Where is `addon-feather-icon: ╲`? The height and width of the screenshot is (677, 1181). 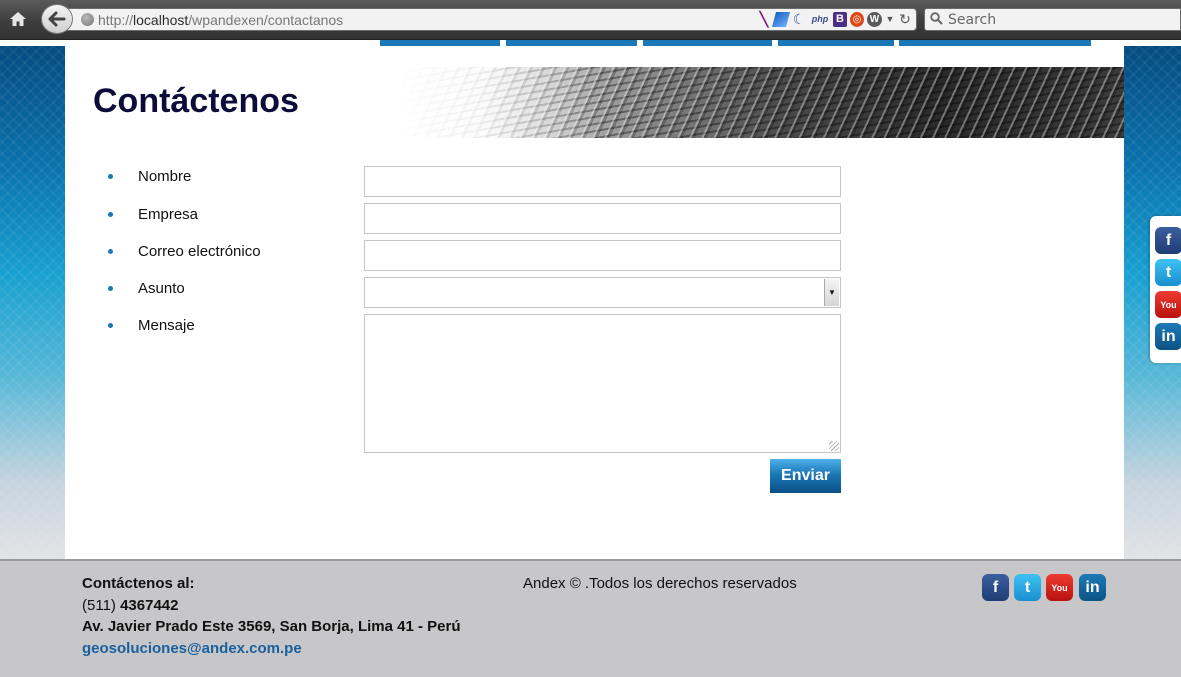 addon-feather-icon: ╲ is located at coordinates (764, 19).